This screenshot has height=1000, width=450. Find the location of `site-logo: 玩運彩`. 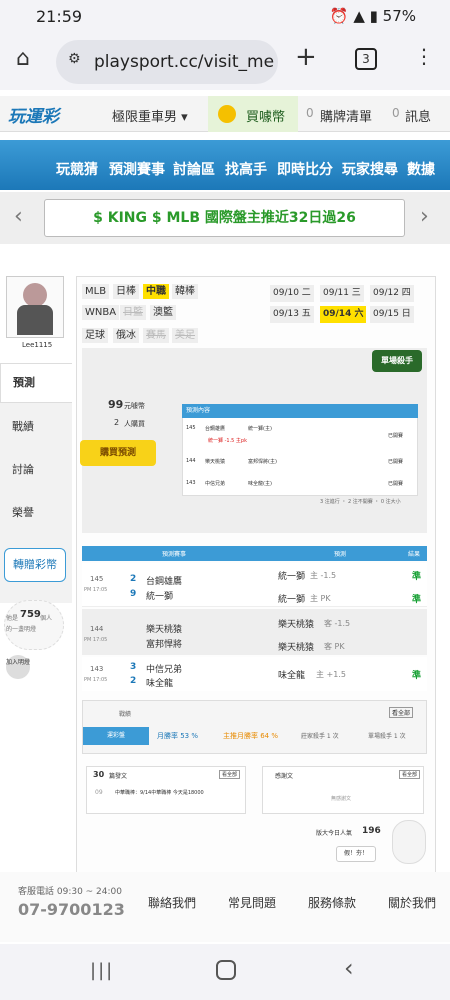

site-logo: 玩運彩 is located at coordinates (33, 114).